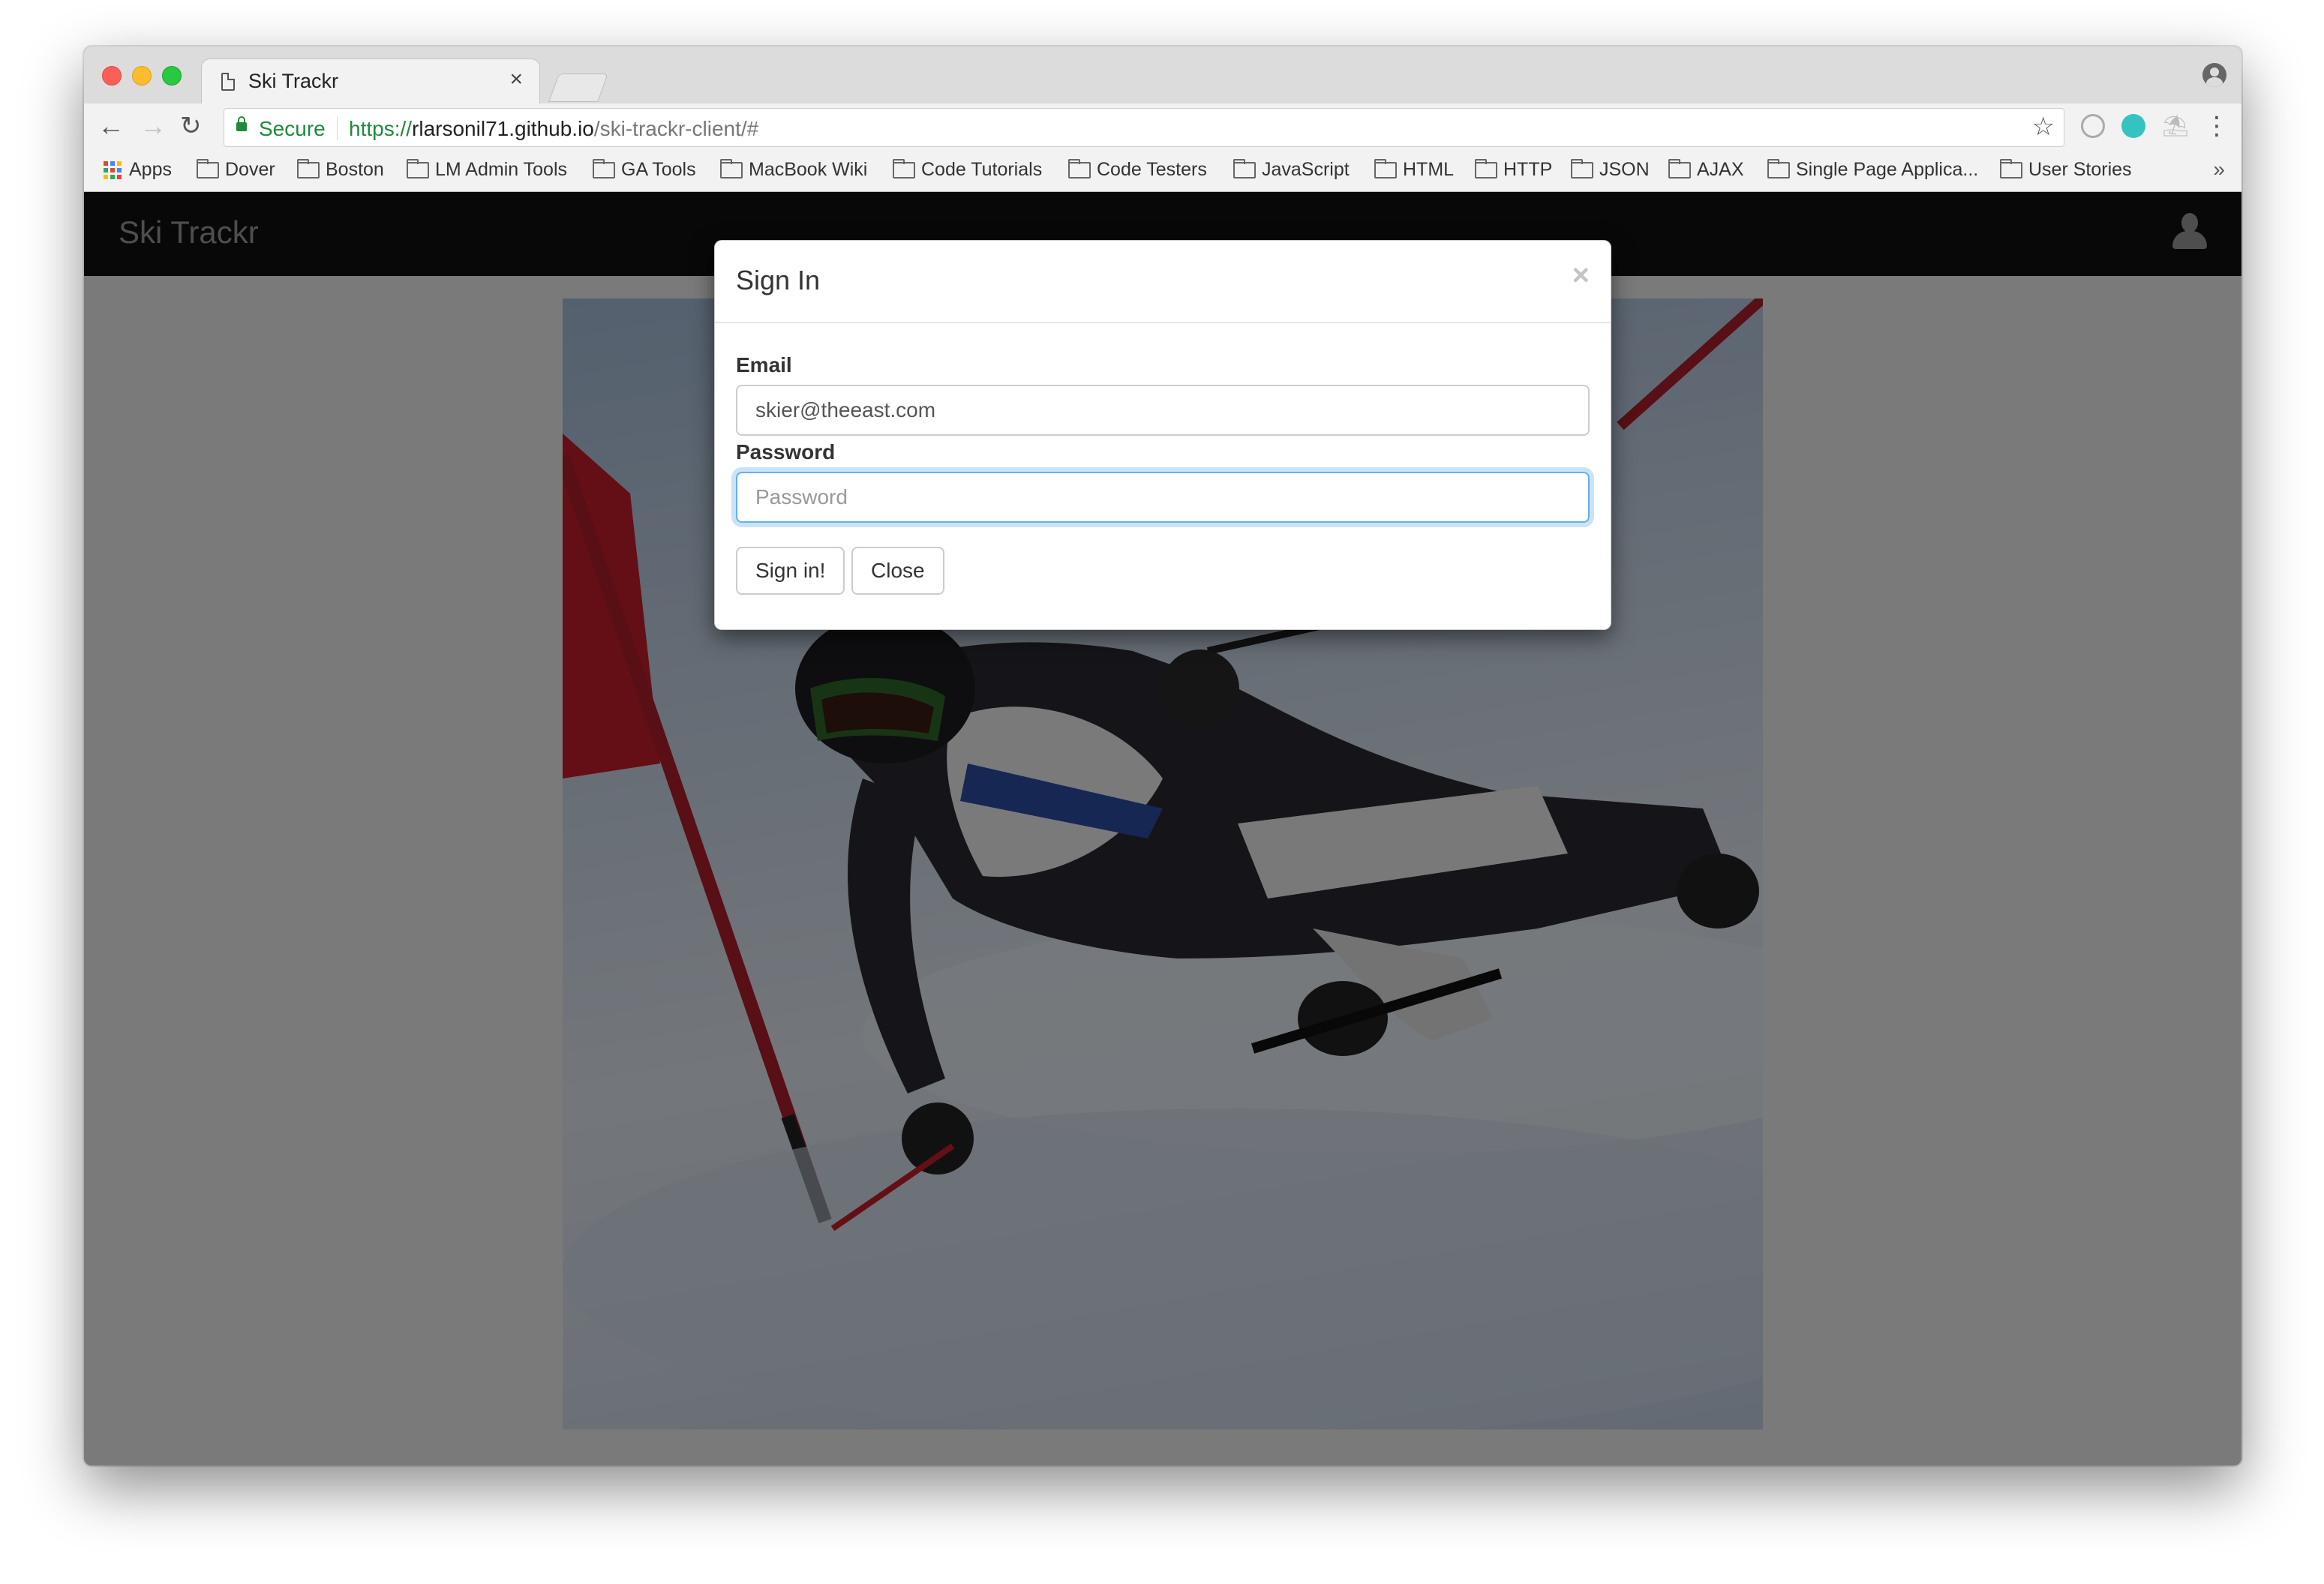  I want to click on apps-grid-icon, so click(113, 169).